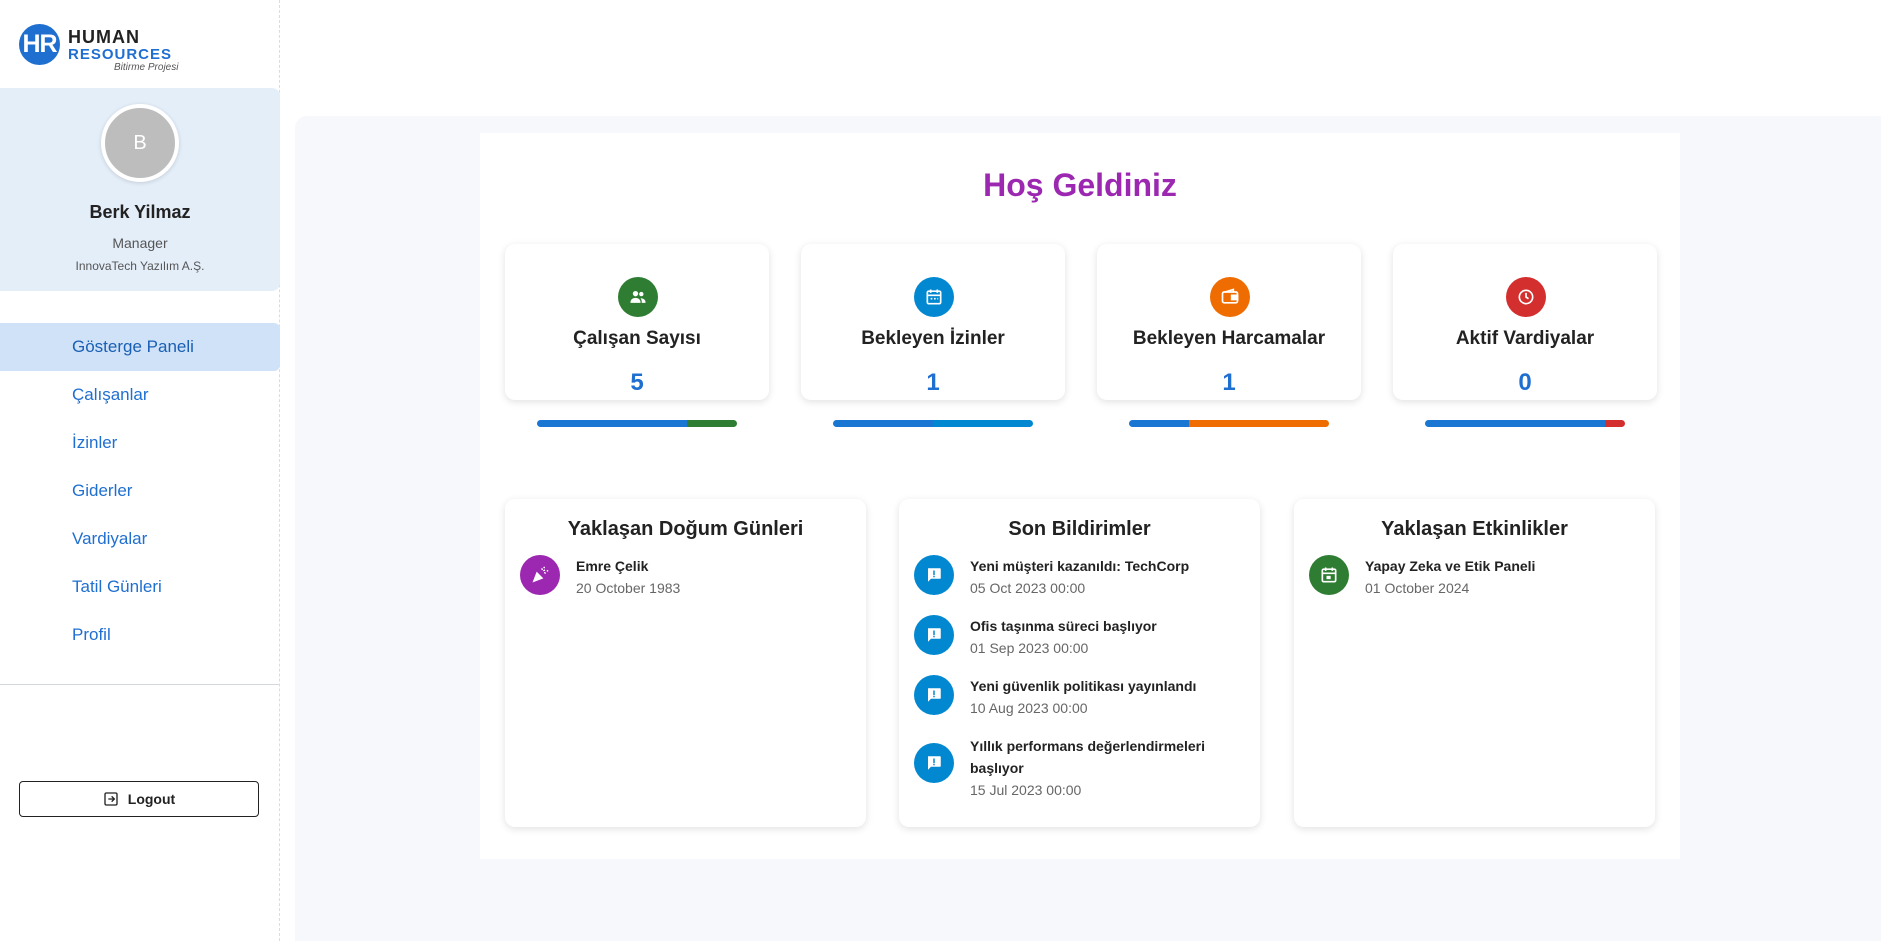 The image size is (1881, 941). Describe the element at coordinates (140, 266) in the screenshot. I see `profile-company: InnovaTech Yazılım A.Ş.` at that location.